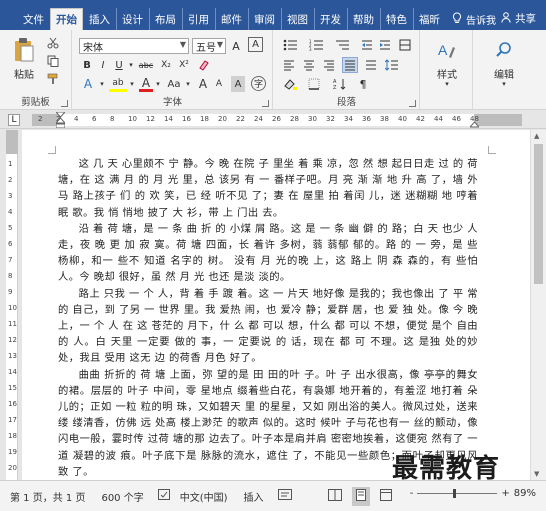  Describe the element at coordinates (340, 84) in the screenshot. I see `sort-icon: AZ` at that location.